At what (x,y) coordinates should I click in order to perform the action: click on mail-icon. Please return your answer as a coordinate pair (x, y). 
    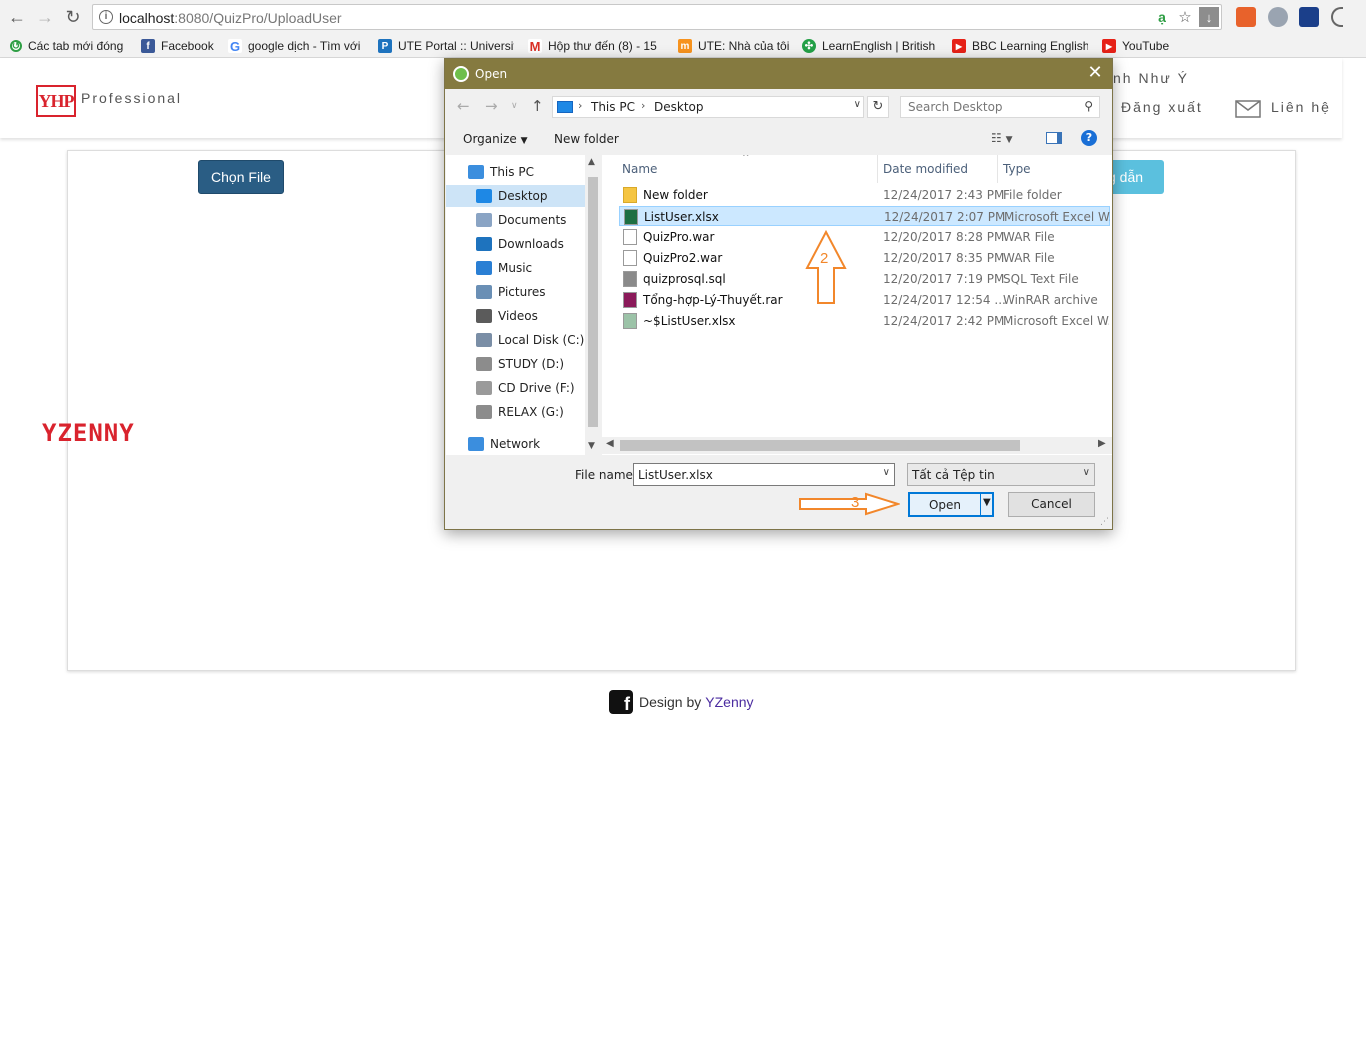
    Looking at the image, I should click on (1248, 109).